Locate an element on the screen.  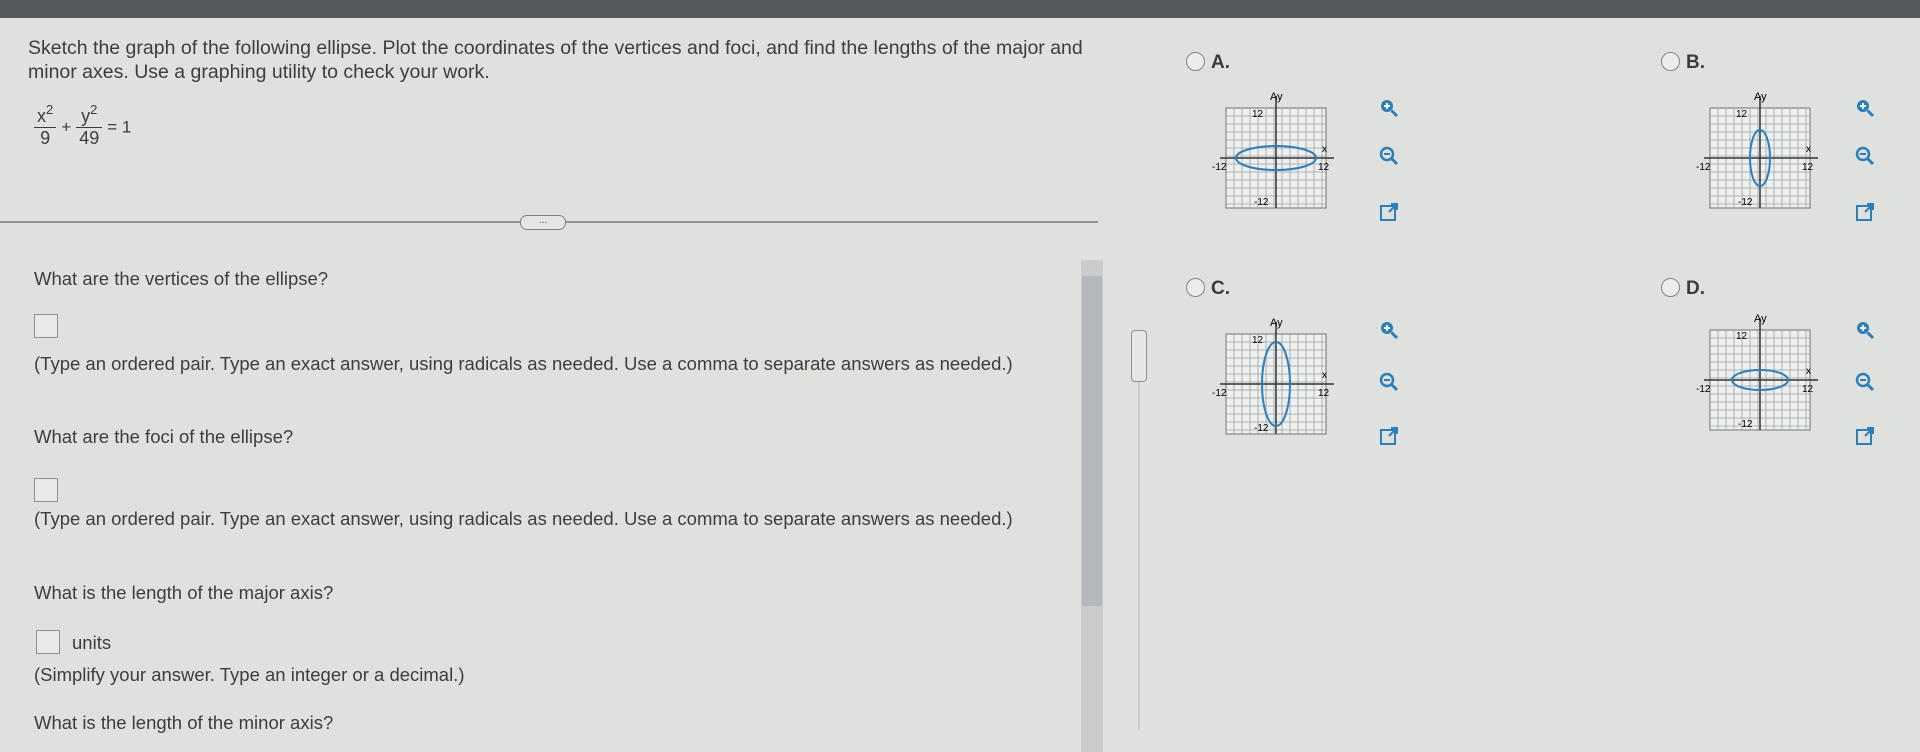
x-denominator: 9 is located at coordinates (45, 138).